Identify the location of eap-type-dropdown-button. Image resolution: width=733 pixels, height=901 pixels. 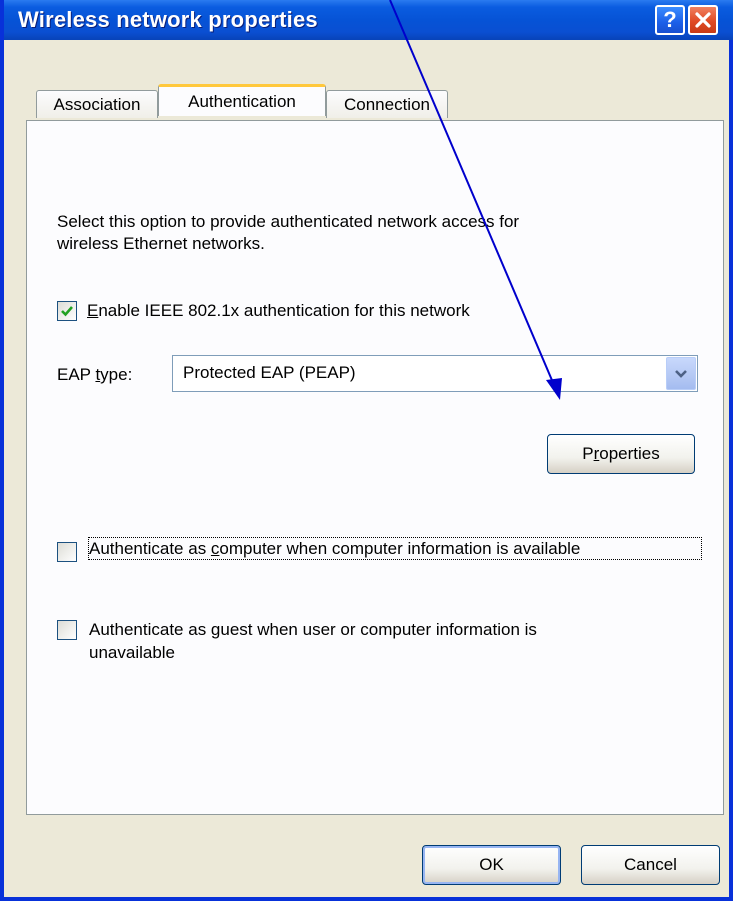
(681, 373).